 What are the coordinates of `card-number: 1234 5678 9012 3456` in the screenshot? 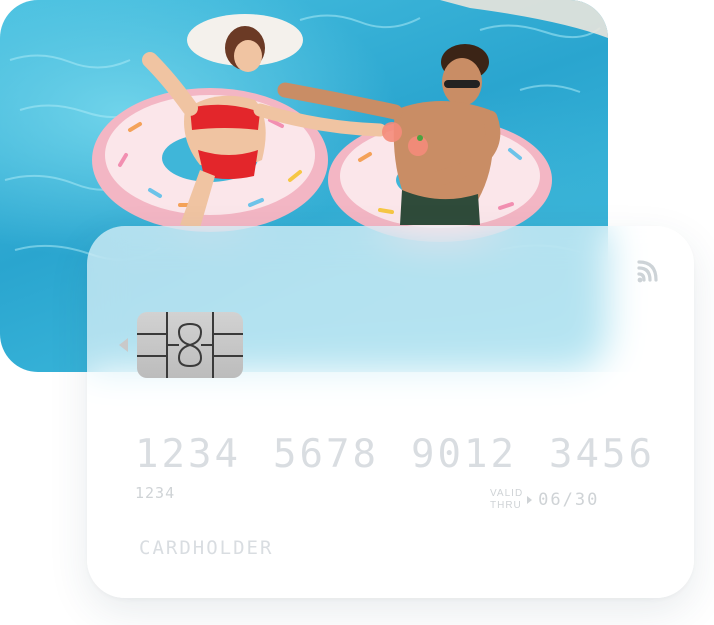 It's located at (395, 454).